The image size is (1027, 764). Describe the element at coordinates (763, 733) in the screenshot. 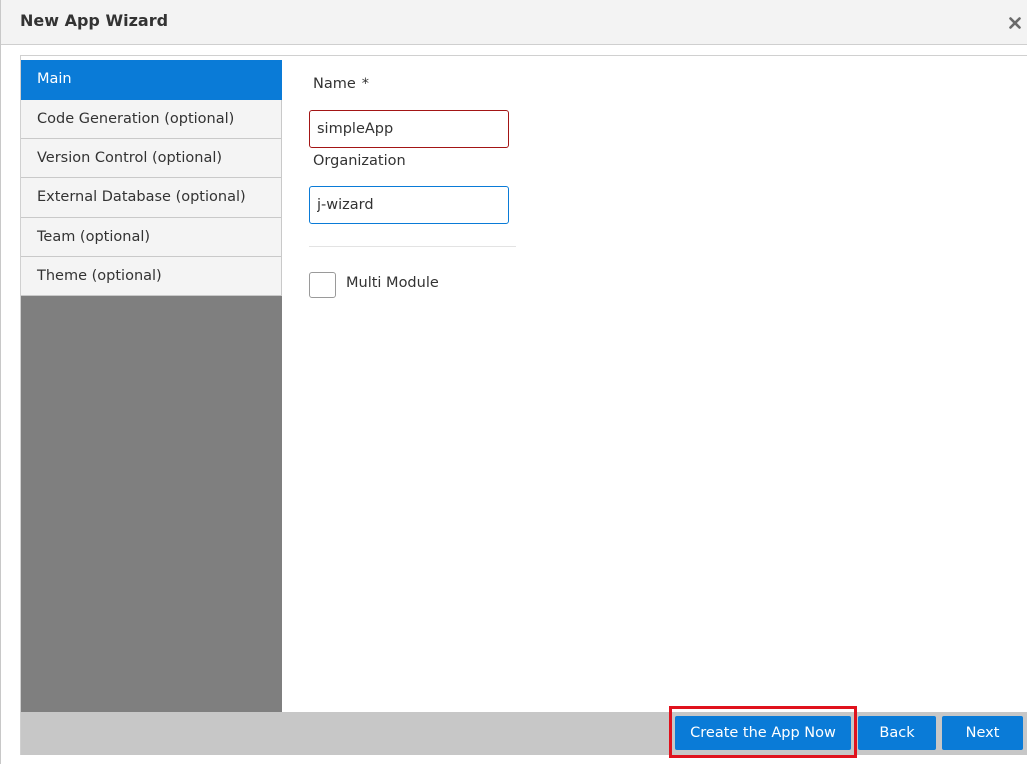

I see `create-app-now-button: Create the App Now` at that location.